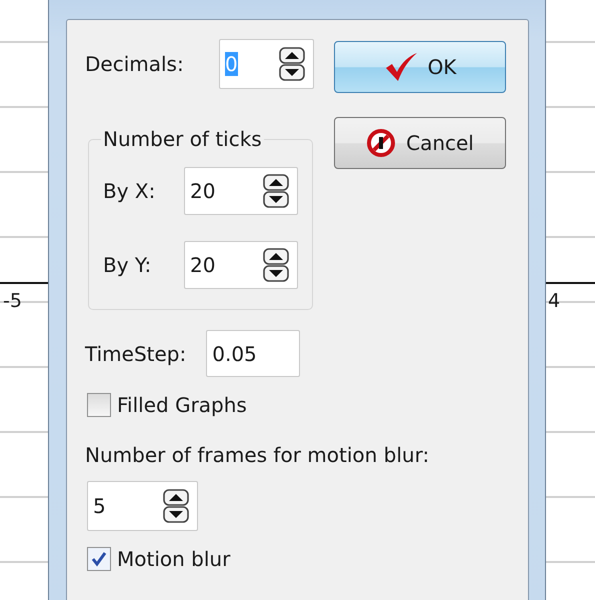 Image resolution: width=595 pixels, height=600 pixels. What do you see at coordinates (135, 64) in the screenshot?
I see `decimals-label: Decimals:` at bounding box center [135, 64].